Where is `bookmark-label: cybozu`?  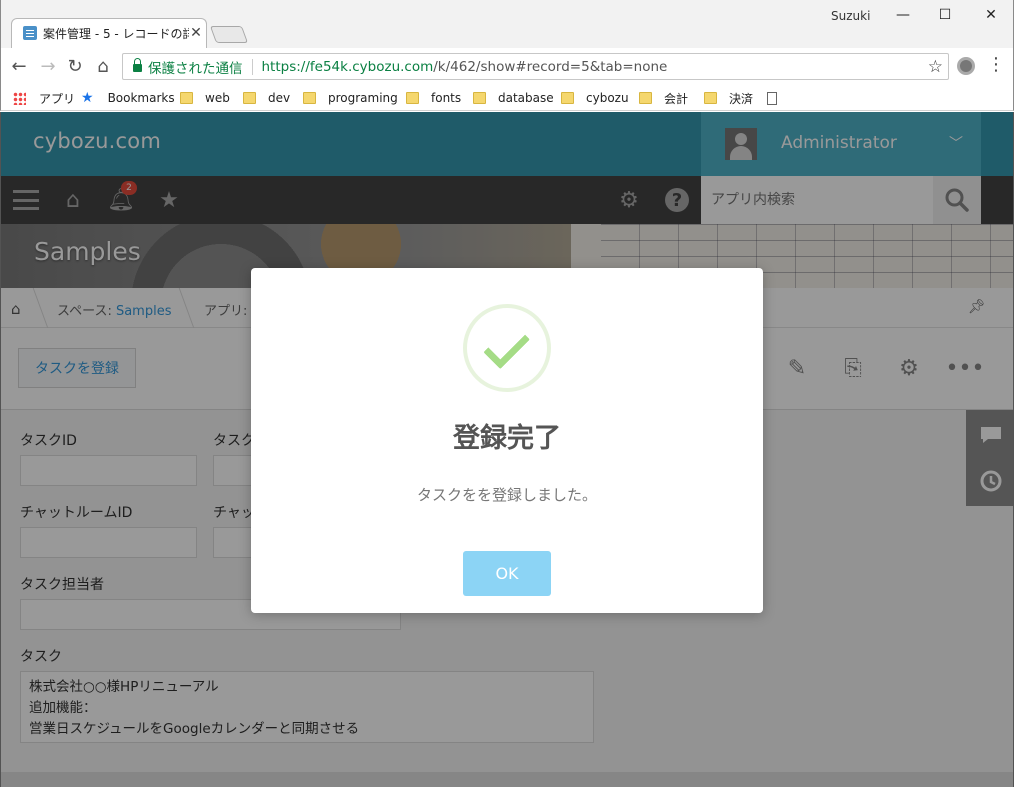
bookmark-label: cybozu is located at coordinates (607, 98).